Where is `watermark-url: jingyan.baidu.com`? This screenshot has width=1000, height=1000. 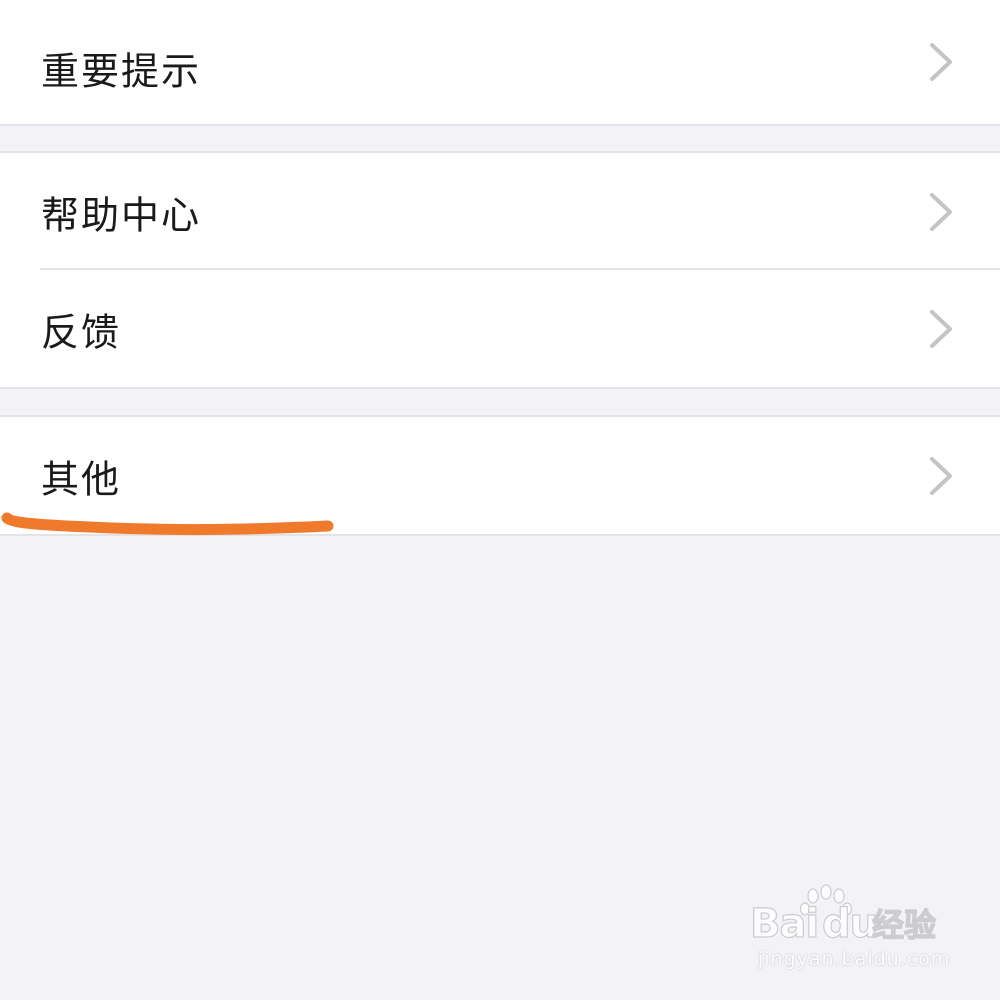 watermark-url: jingyan.baidu.com is located at coordinates (854, 959).